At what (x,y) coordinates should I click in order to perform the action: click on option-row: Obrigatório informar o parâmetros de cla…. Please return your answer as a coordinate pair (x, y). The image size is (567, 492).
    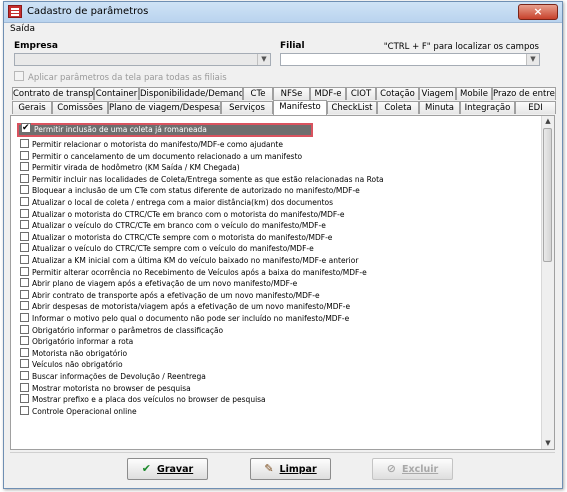
    Looking at the image, I should click on (121, 330).